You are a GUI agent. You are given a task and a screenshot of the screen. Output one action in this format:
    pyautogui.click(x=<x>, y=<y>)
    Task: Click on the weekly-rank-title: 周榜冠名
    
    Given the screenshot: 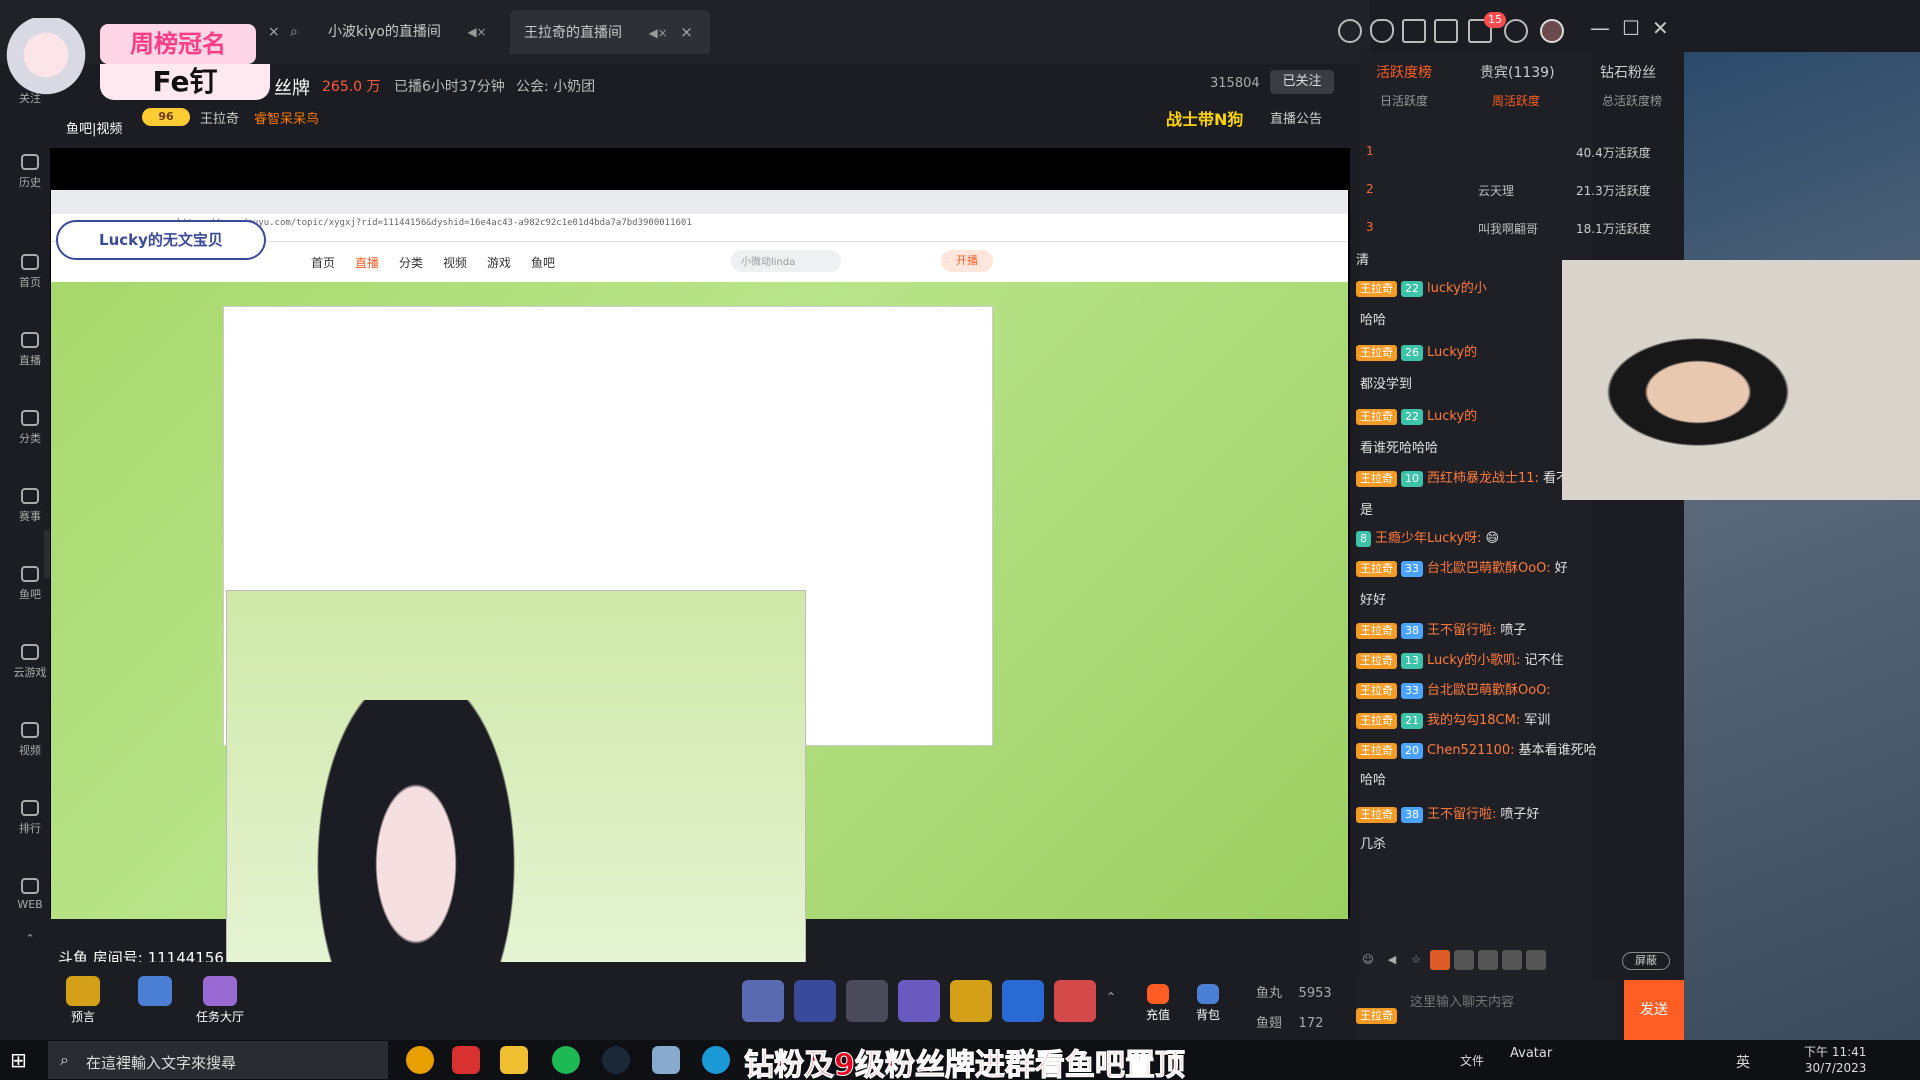 What is the action you would take?
    pyautogui.click(x=178, y=44)
    